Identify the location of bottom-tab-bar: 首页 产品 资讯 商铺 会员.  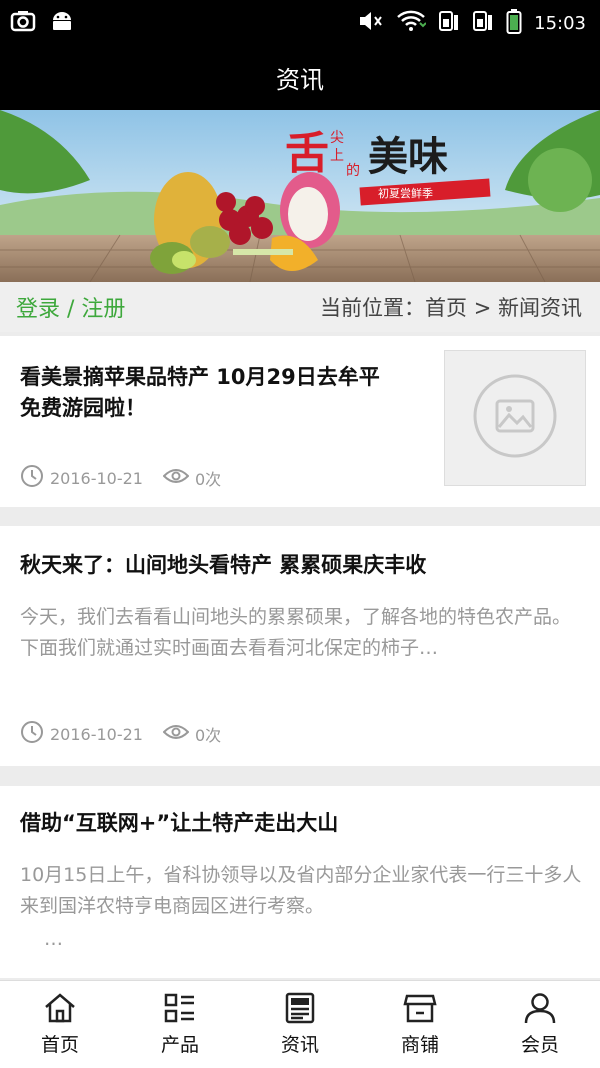
(300, 1024).